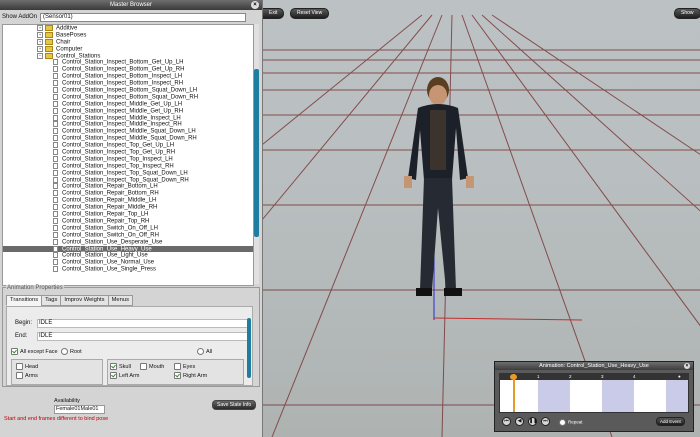  I want to click on tree-animation-item: Control_Station_Repair_Middle_RH, so click(128, 207).